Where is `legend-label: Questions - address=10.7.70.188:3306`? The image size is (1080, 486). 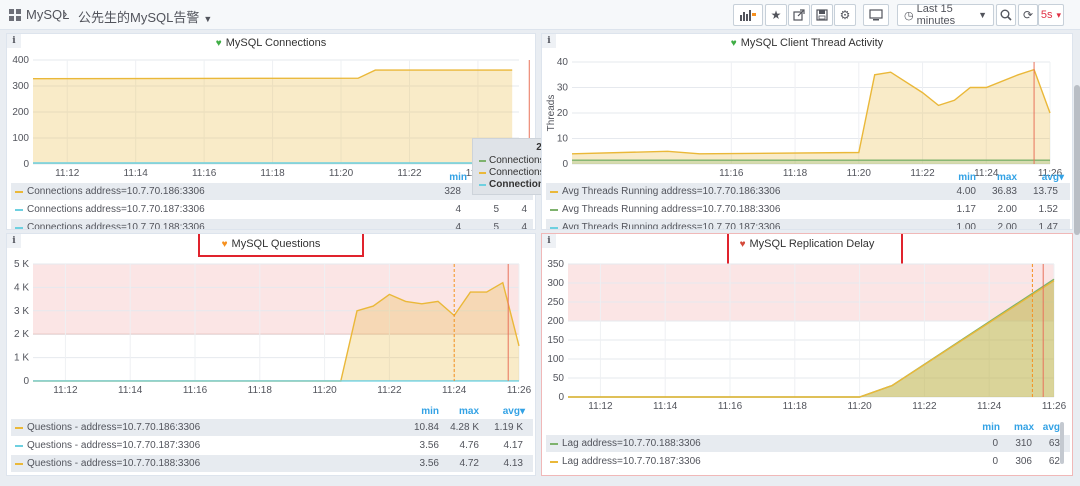 legend-label: Questions - address=10.7.70.188:3306 is located at coordinates (113, 463).